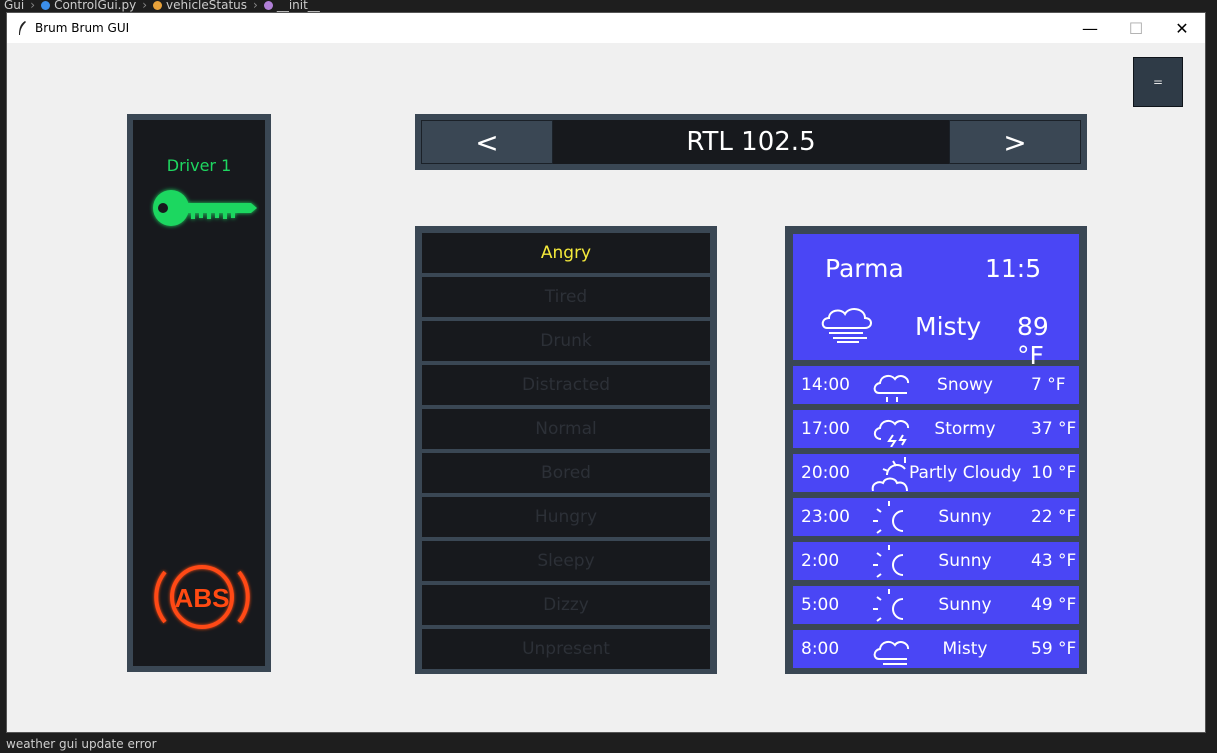  I want to click on weather-condition: Misty, so click(948, 326).